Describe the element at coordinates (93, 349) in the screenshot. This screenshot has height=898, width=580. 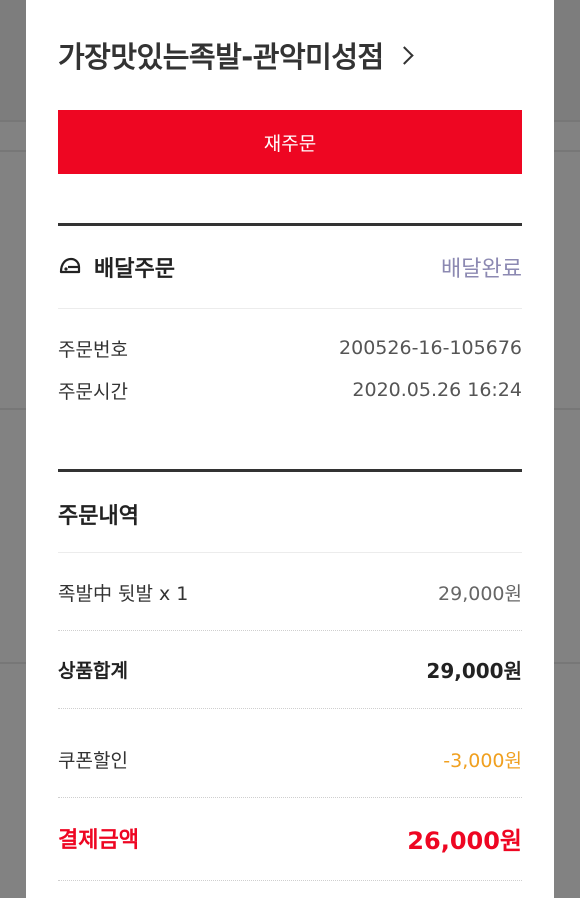
I see `order-number-label: 주문번호` at that location.